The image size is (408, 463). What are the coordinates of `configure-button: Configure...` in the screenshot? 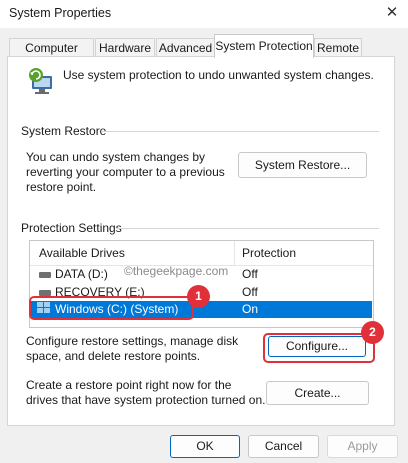 It's located at (317, 346).